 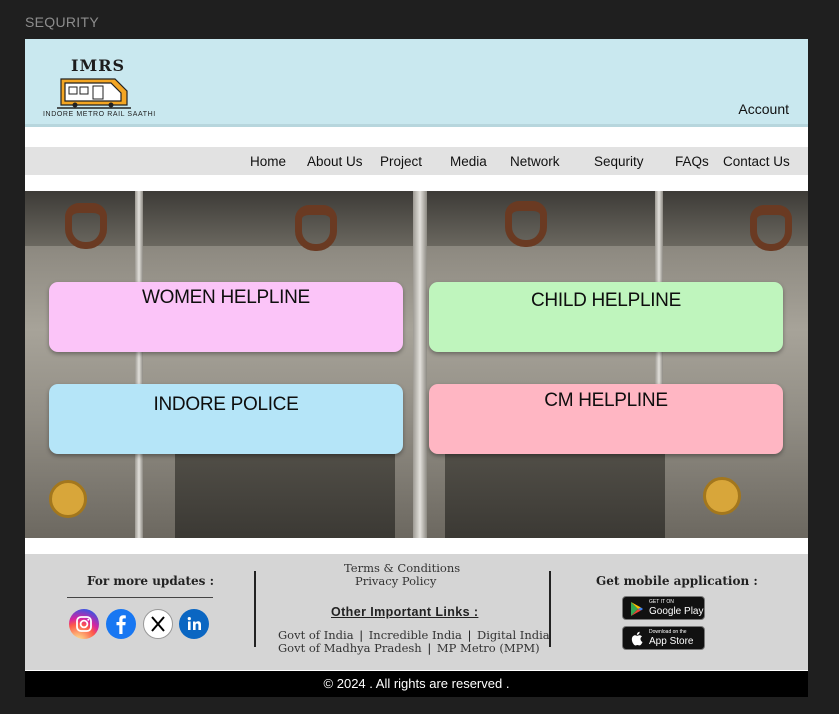 What do you see at coordinates (62, 22) in the screenshot?
I see `page-label: SEQURITY` at bounding box center [62, 22].